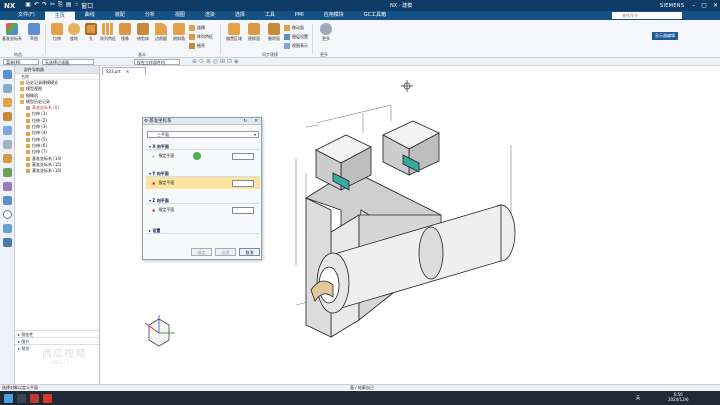  What do you see at coordinates (34, 32) in the screenshot?
I see `sketch-button: 草图` at bounding box center [34, 32].